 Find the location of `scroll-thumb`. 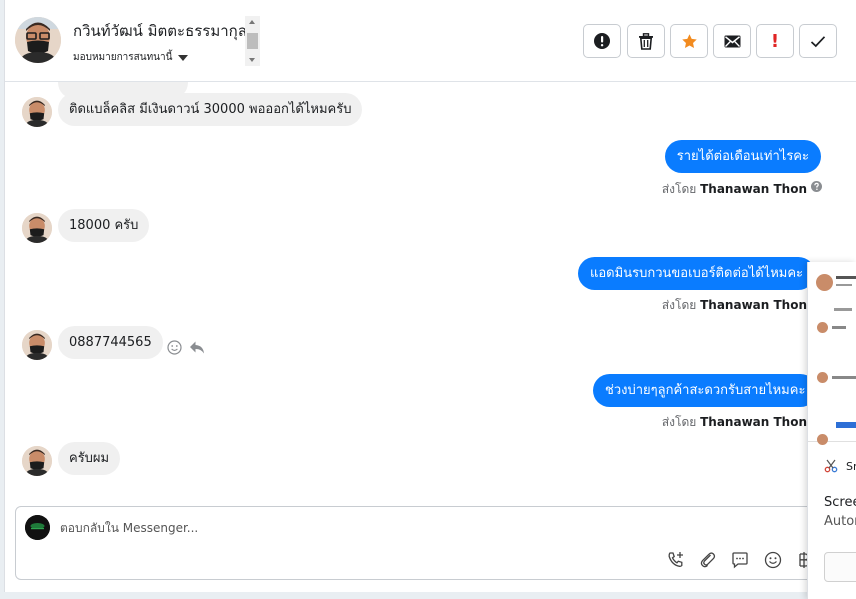

scroll-thumb is located at coordinates (252, 41).